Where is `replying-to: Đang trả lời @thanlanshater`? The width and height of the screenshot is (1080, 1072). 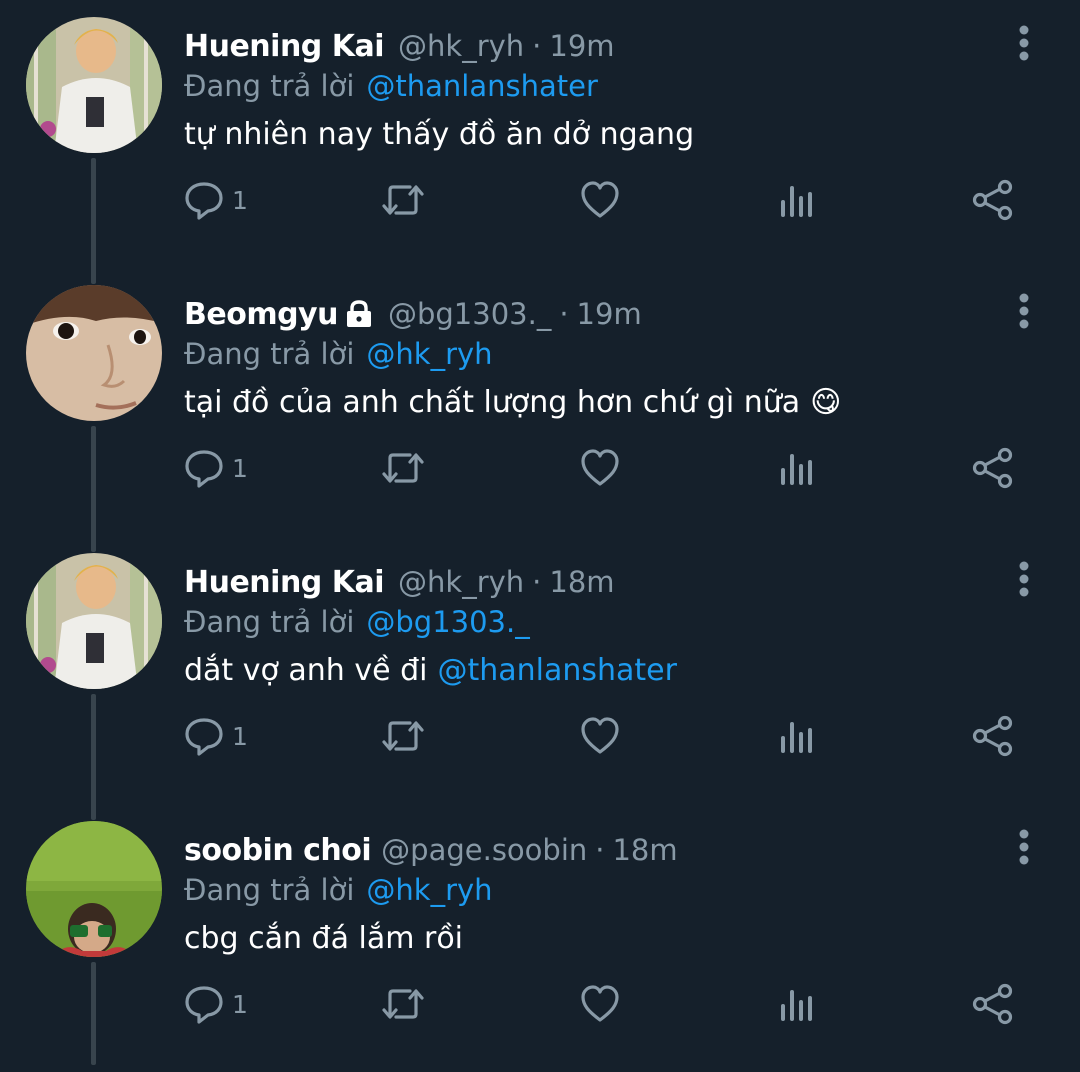 replying-to: Đang trả lời @thanlanshater is located at coordinates (391, 86).